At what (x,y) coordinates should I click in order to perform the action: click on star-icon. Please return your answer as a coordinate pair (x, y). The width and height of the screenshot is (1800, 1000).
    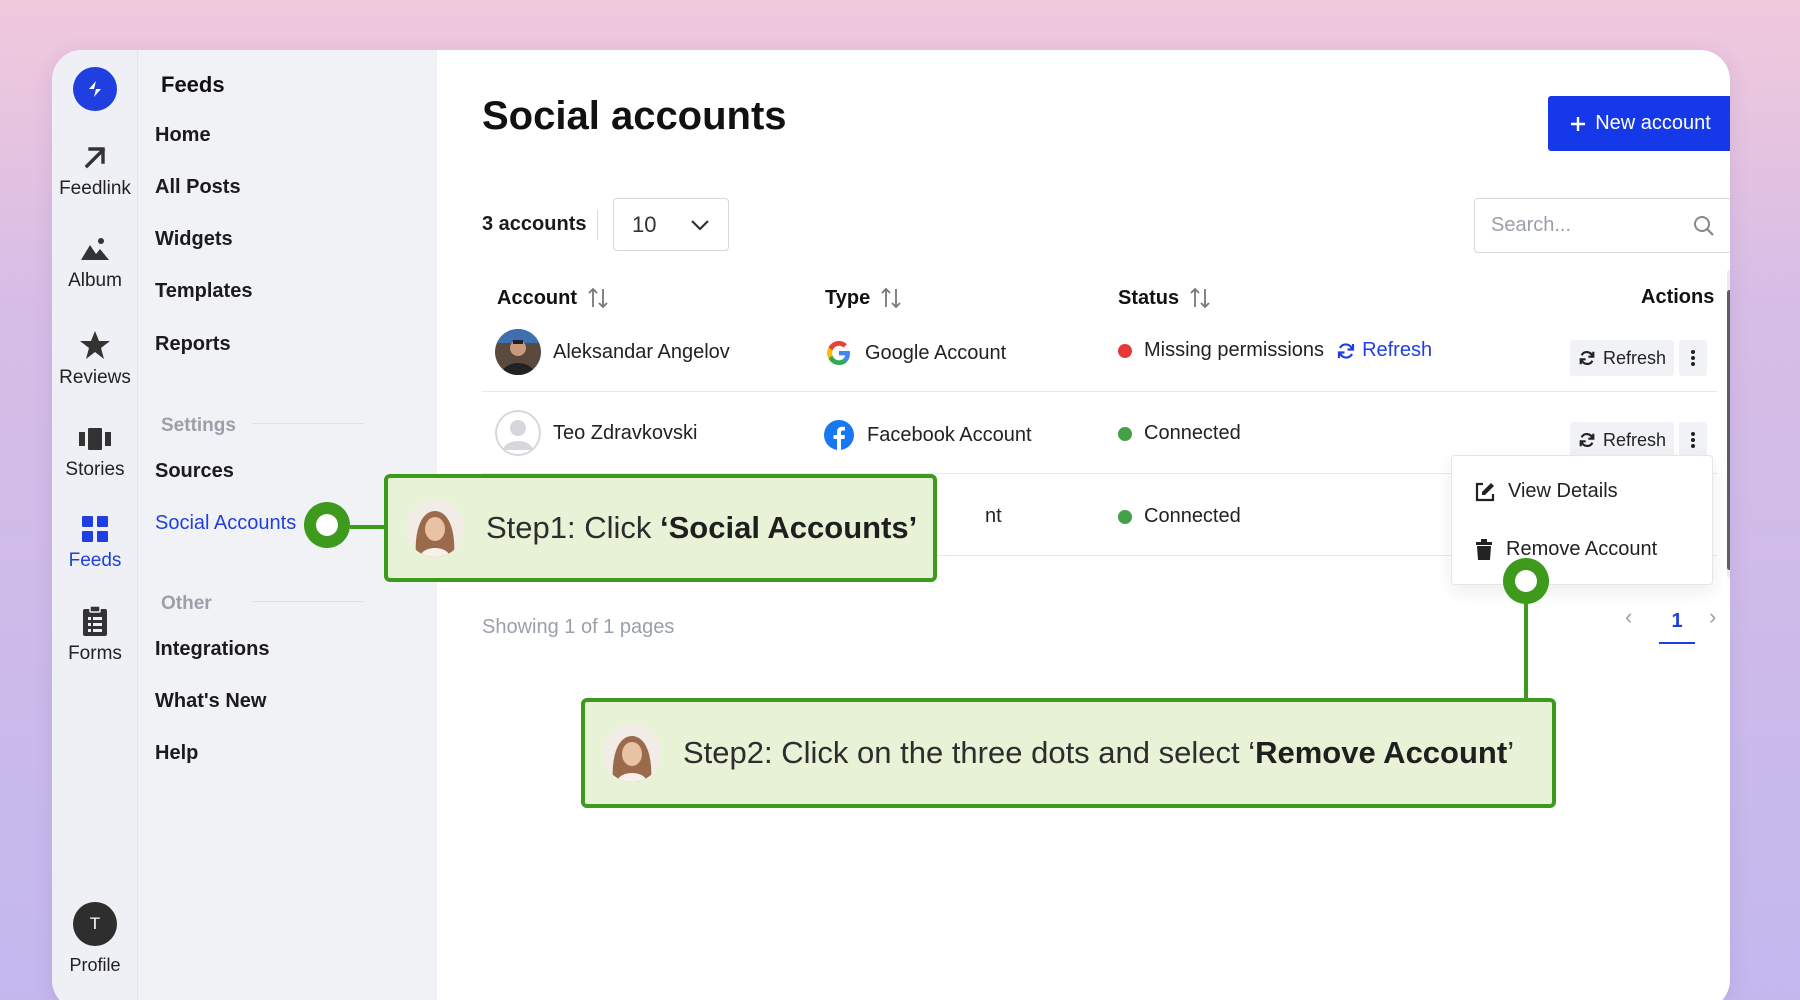
    Looking at the image, I should click on (95, 345).